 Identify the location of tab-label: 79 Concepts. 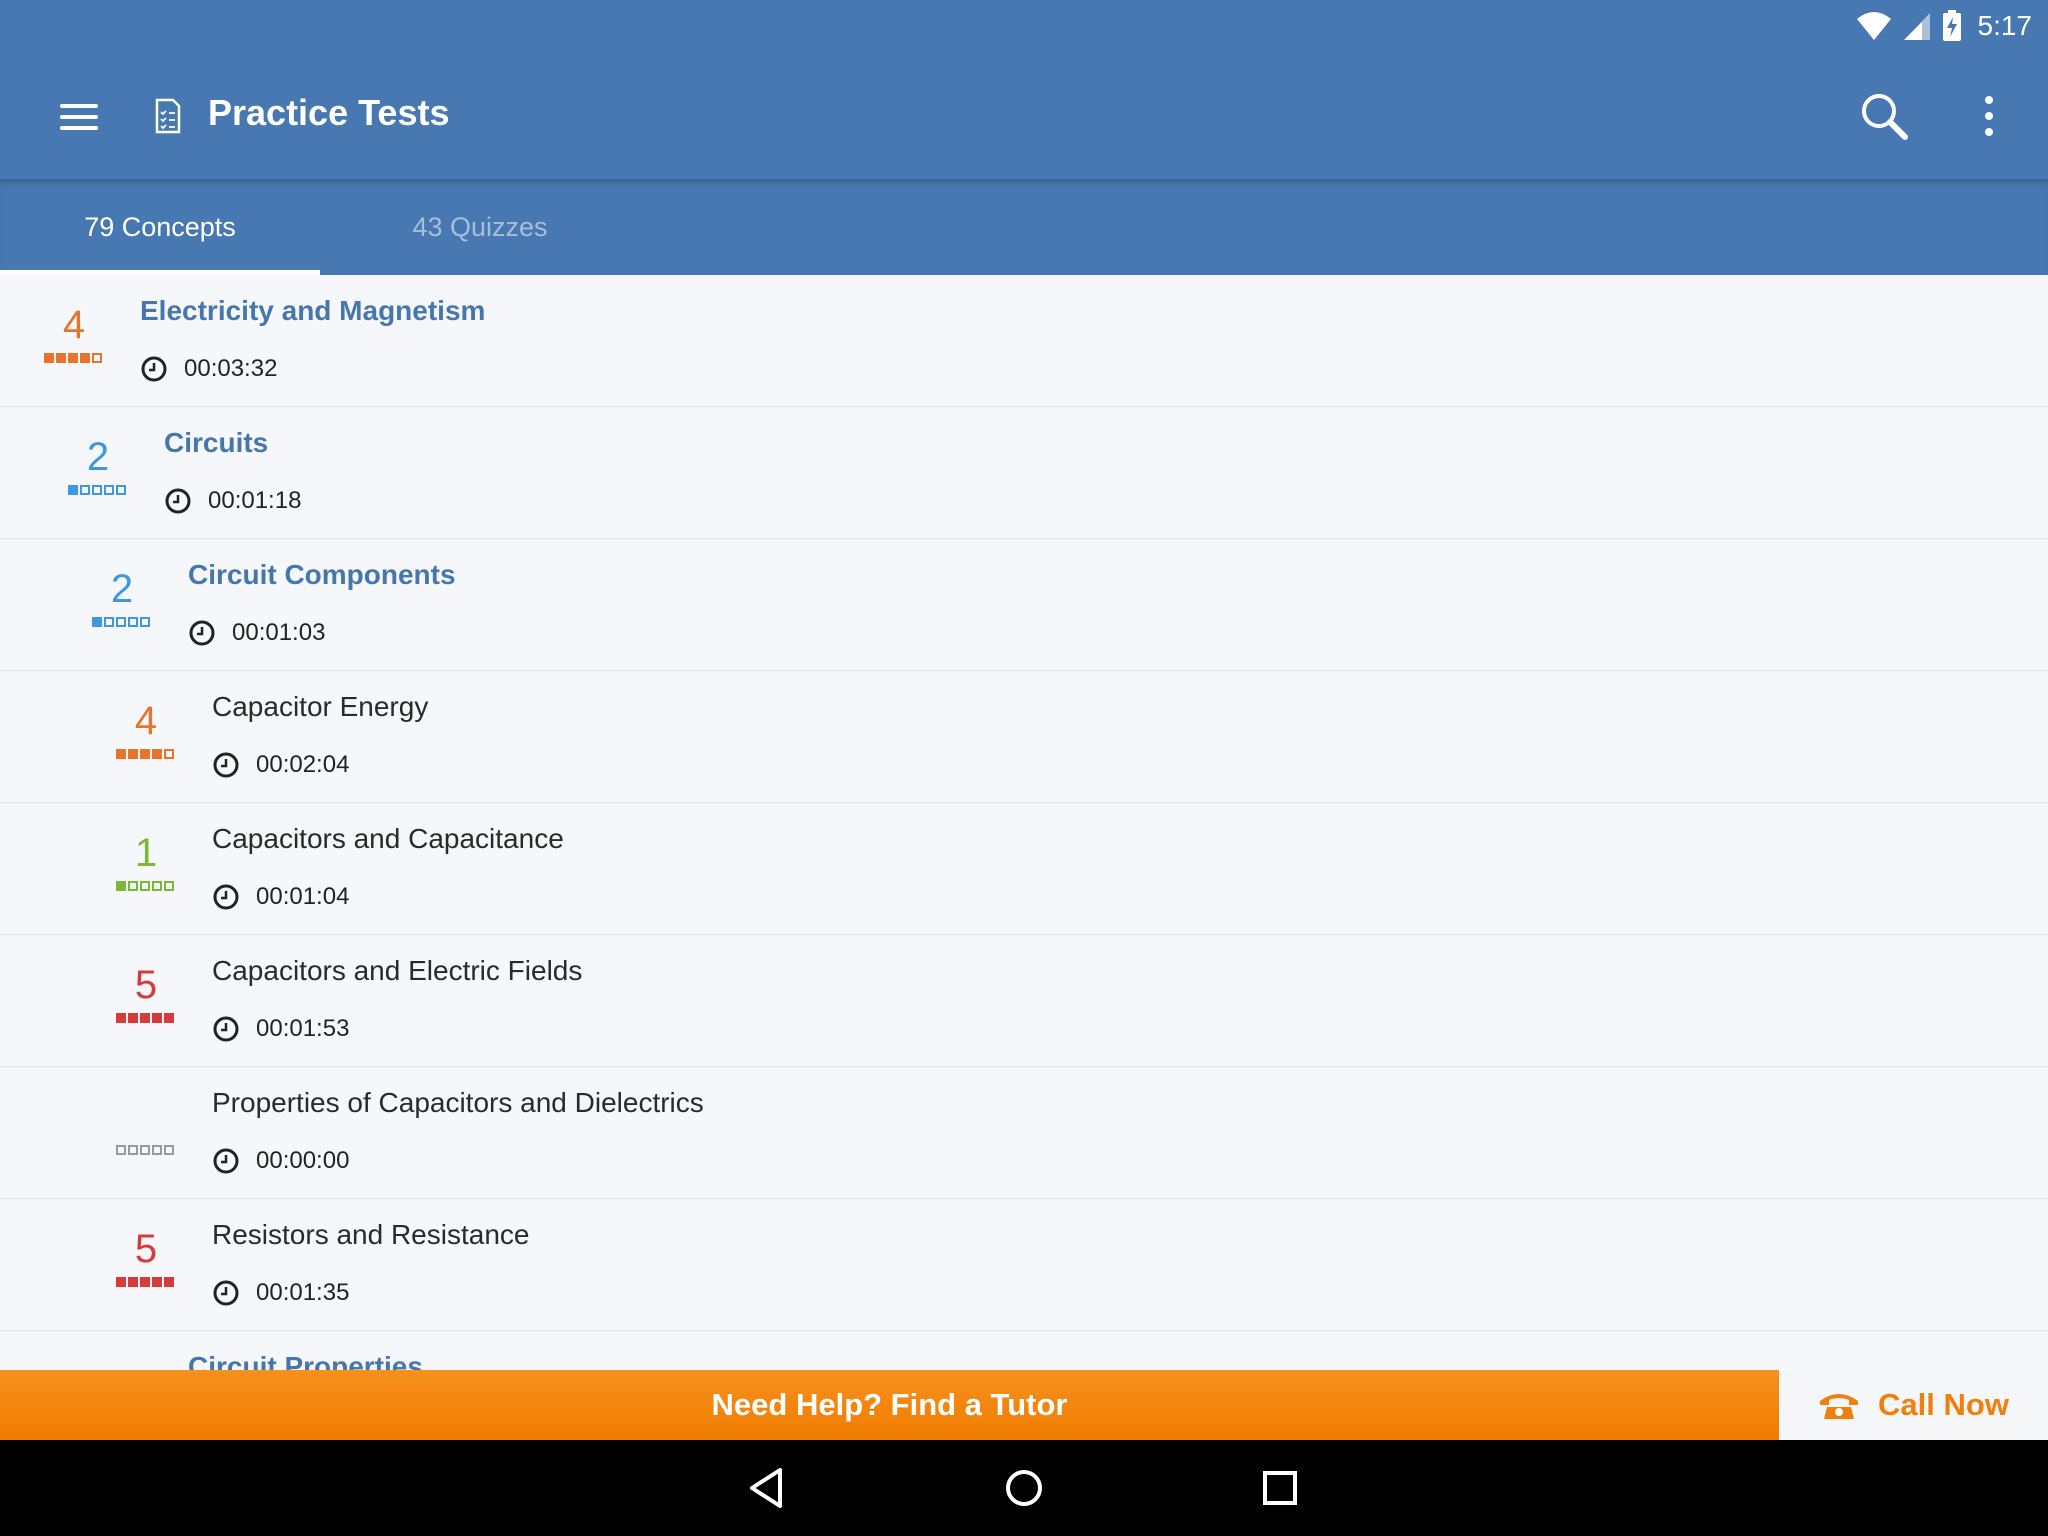
(160, 226).